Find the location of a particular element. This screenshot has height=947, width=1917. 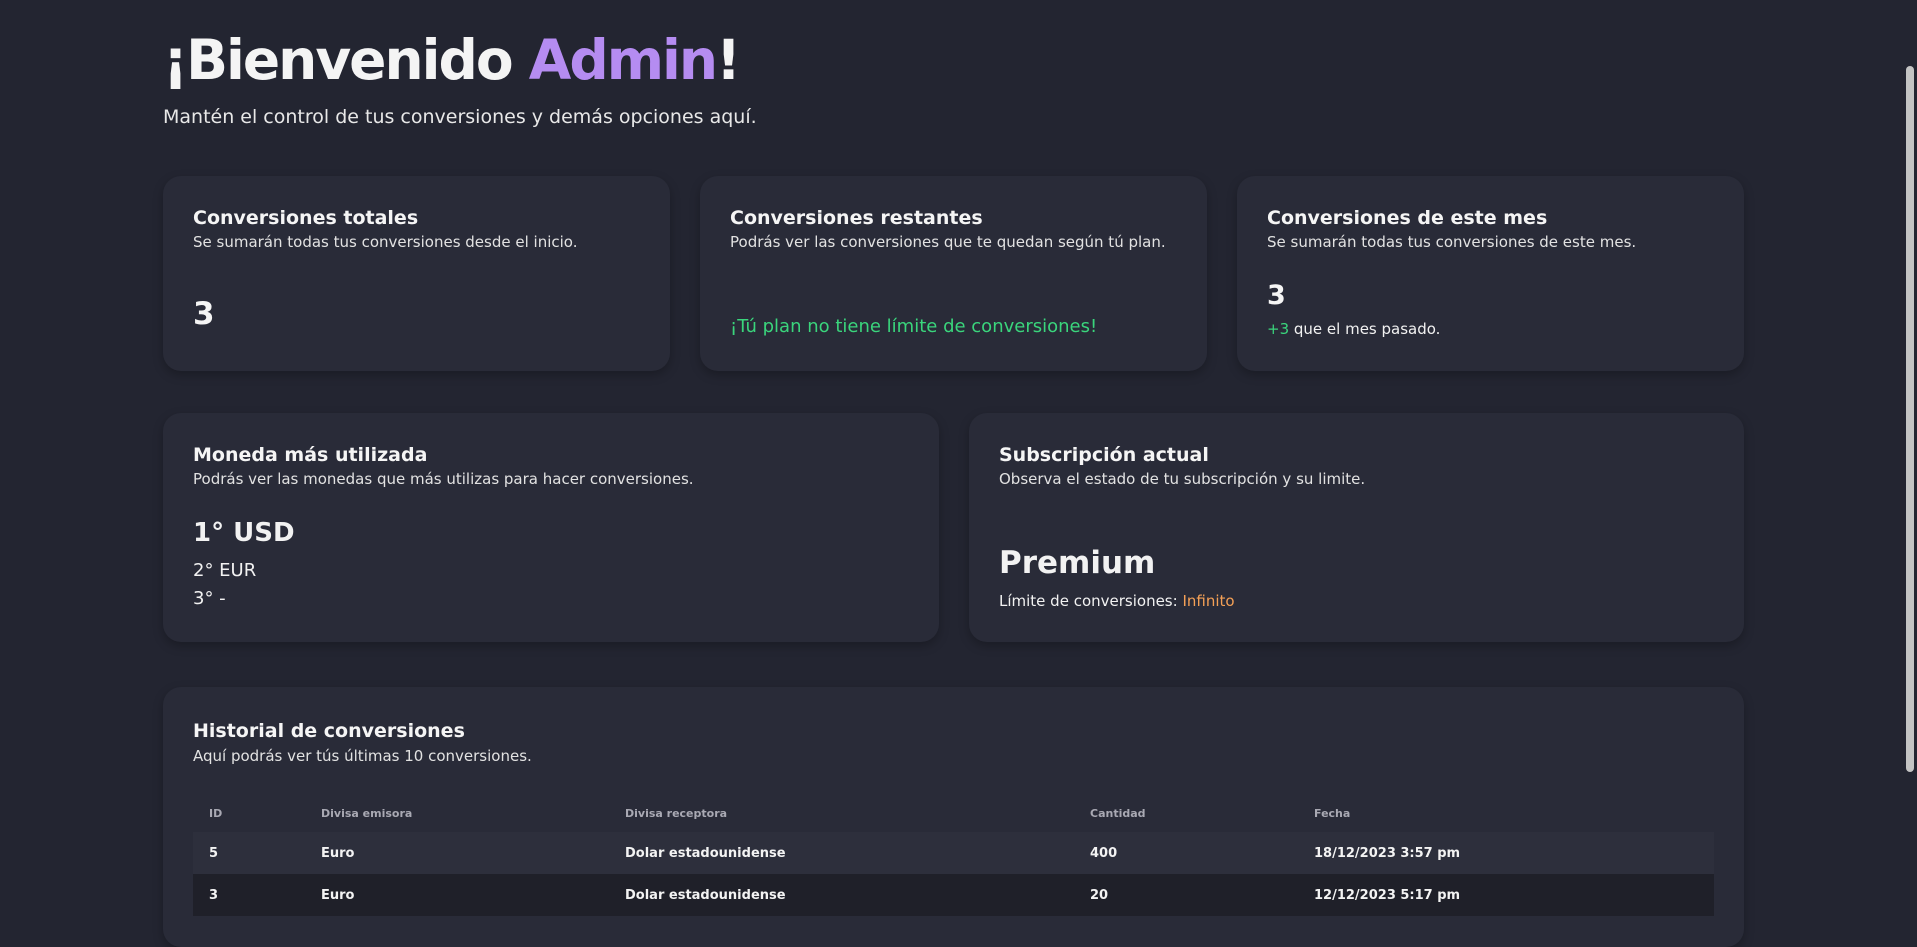

page-scrollbar is located at coordinates (1908, 453).